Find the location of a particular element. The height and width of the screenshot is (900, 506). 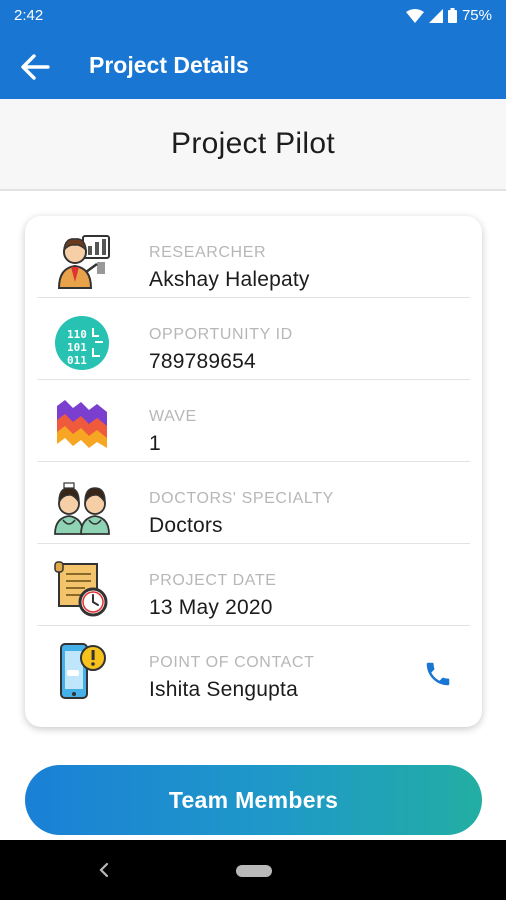

researcher-value: Akshay Halepaty is located at coordinates (229, 279).